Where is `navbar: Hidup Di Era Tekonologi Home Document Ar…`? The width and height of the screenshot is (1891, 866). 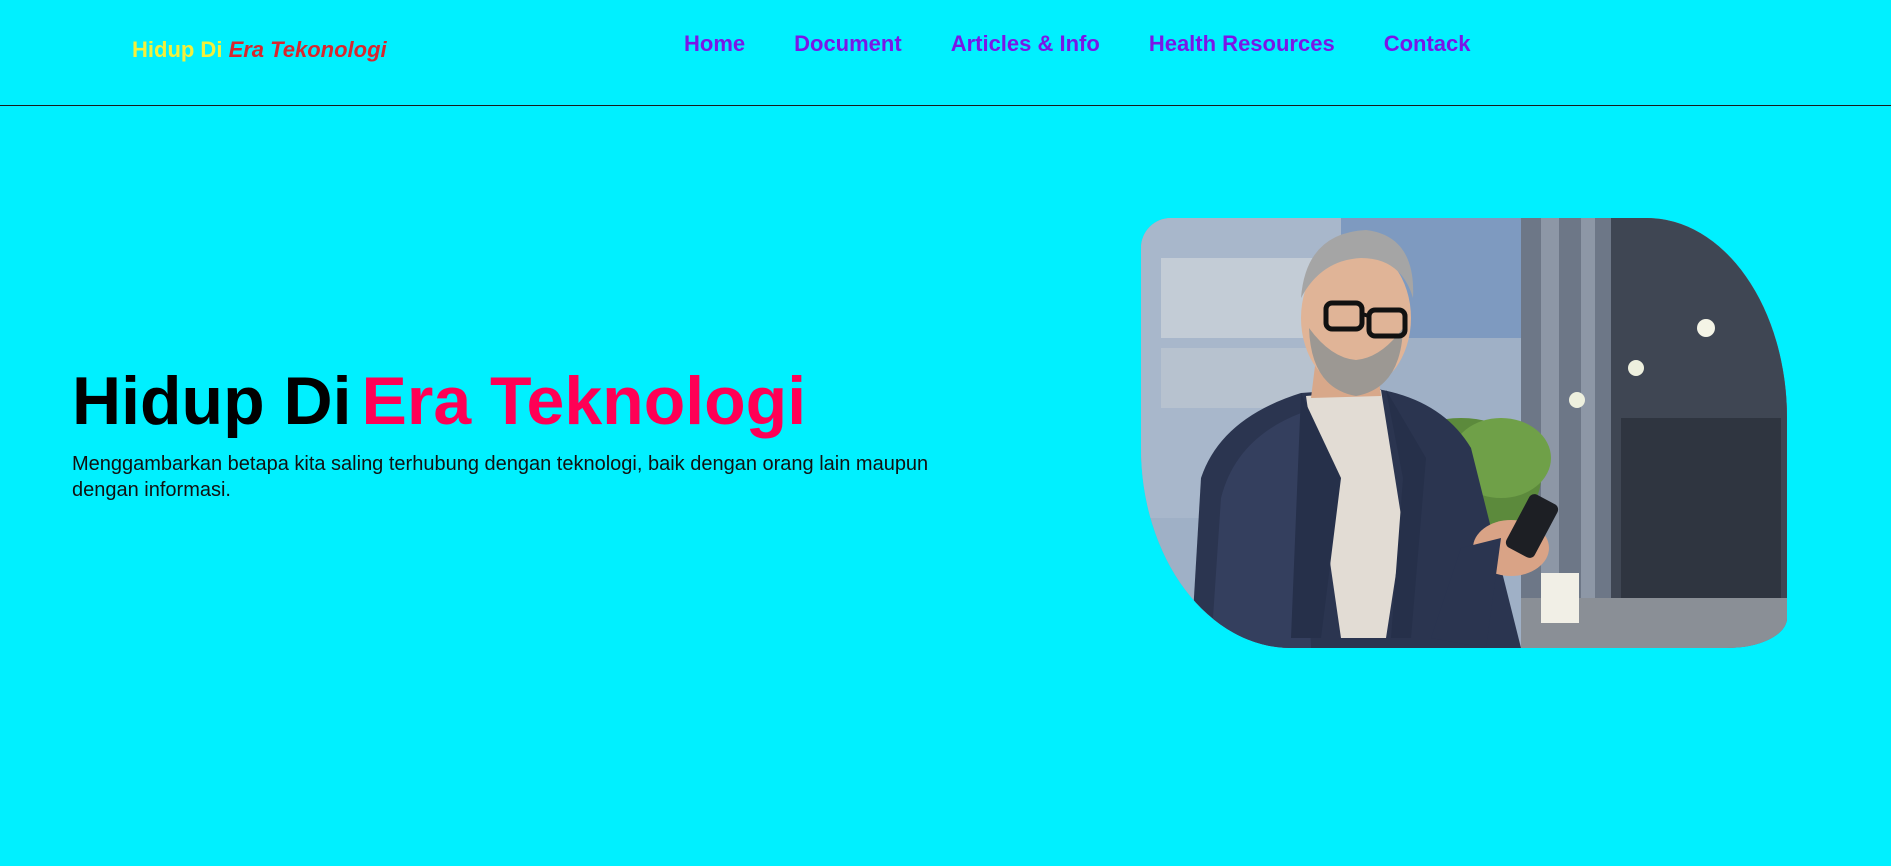
navbar: Hidup Di Era Tekonologi Home Document Ar… is located at coordinates (945, 53).